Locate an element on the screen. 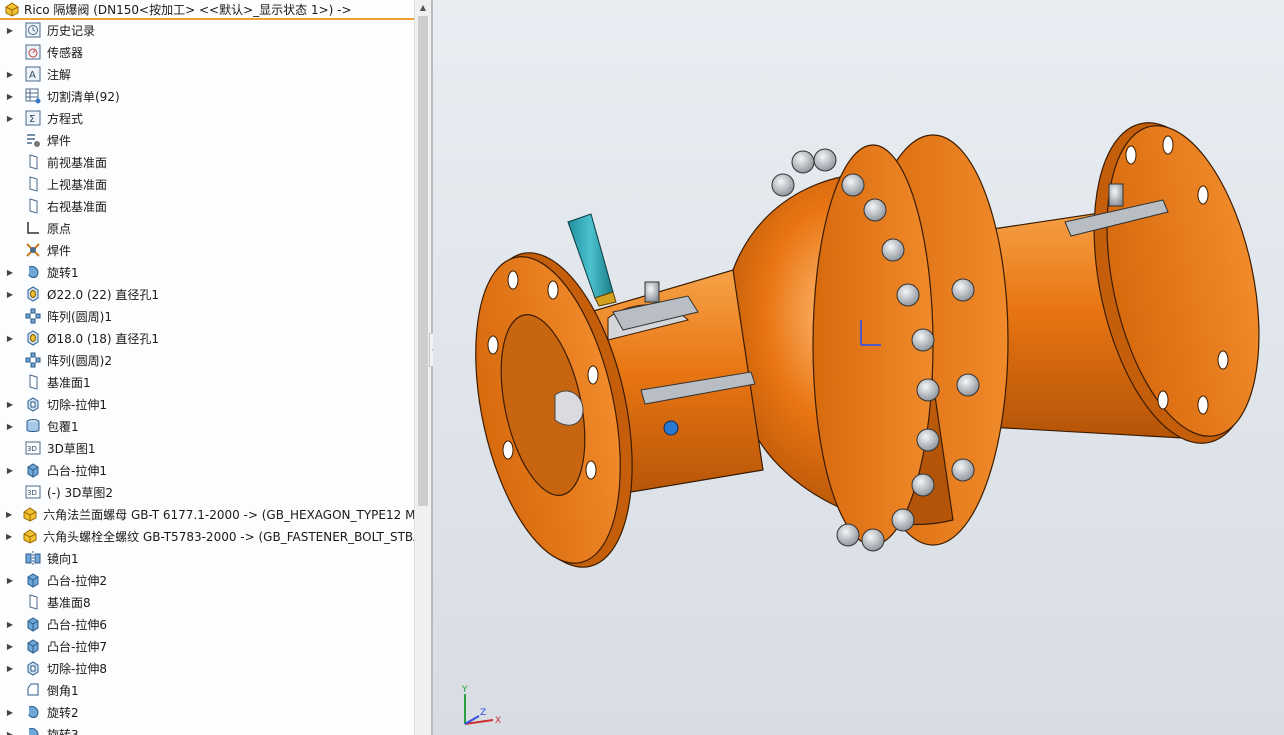 Image resolution: width=1284 pixels, height=735 pixels. tree-item-label: 右视基准面 is located at coordinates (77, 206).